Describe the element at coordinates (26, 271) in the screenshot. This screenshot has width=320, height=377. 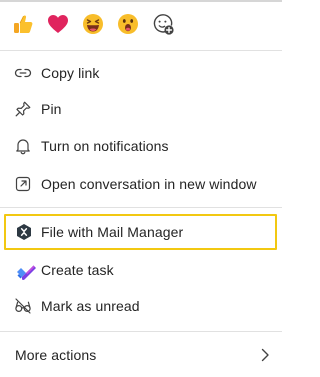
I see `planner-icon` at that location.